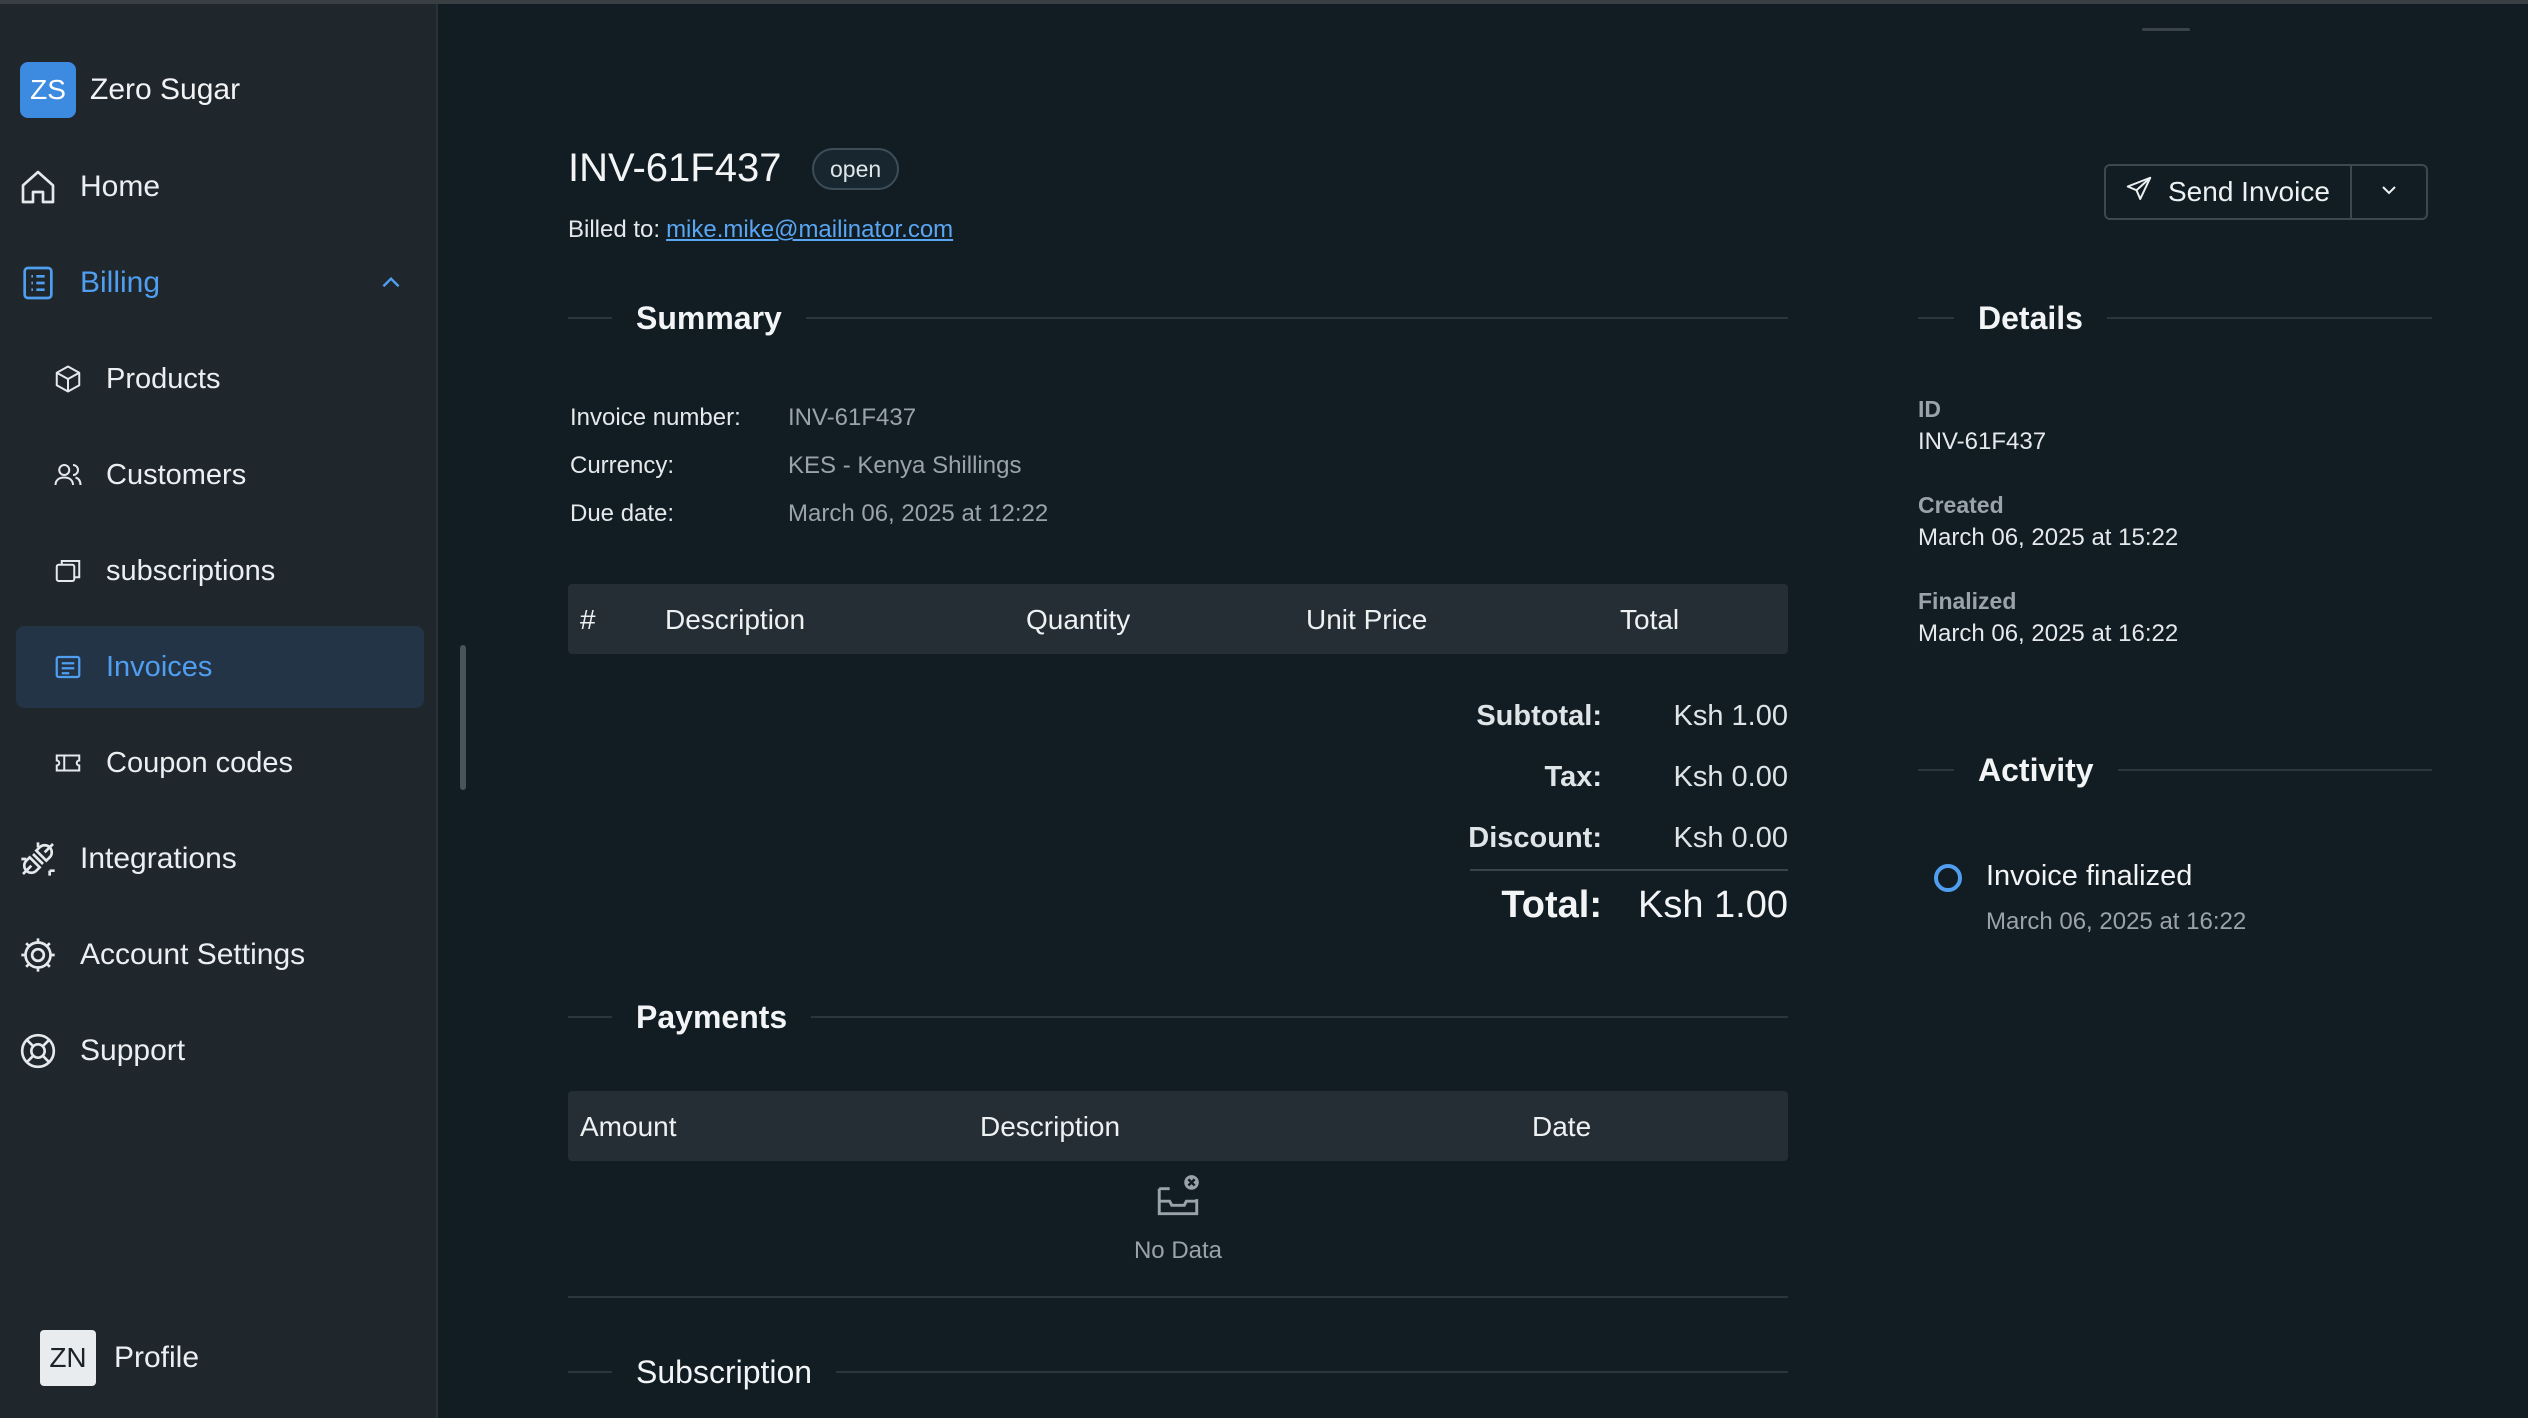  I want to click on drag-handle, so click(2166, 29).